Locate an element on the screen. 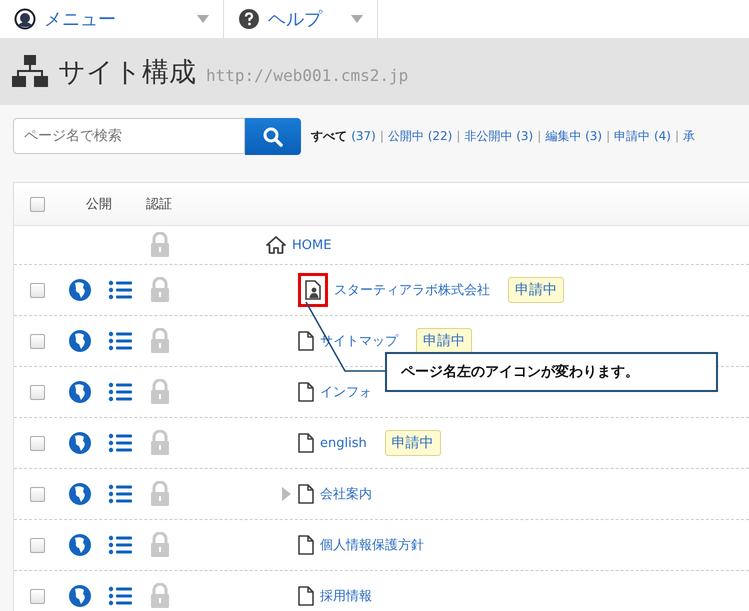  callout-note: ページ名左のアイコンが変わります。 is located at coordinates (551, 372).